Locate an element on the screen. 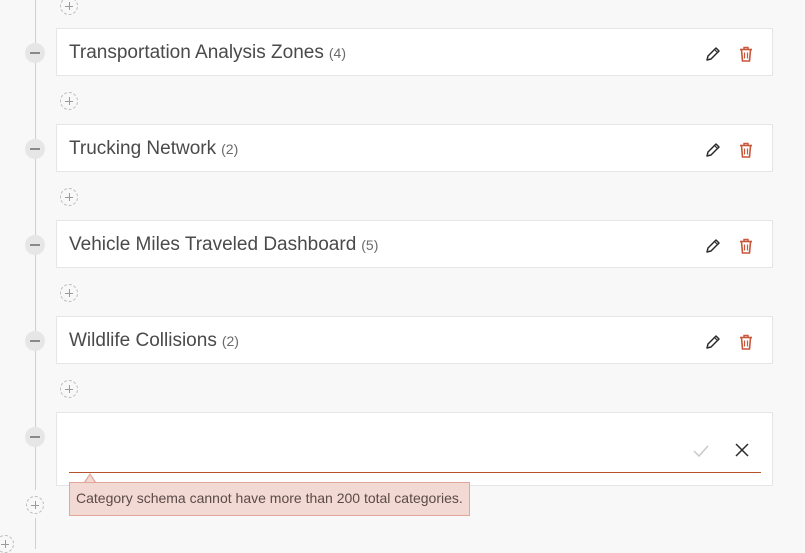 This screenshot has height=553, width=805. category-title: Vehicle Miles Traveled Dashboard (5) is located at coordinates (223, 245).